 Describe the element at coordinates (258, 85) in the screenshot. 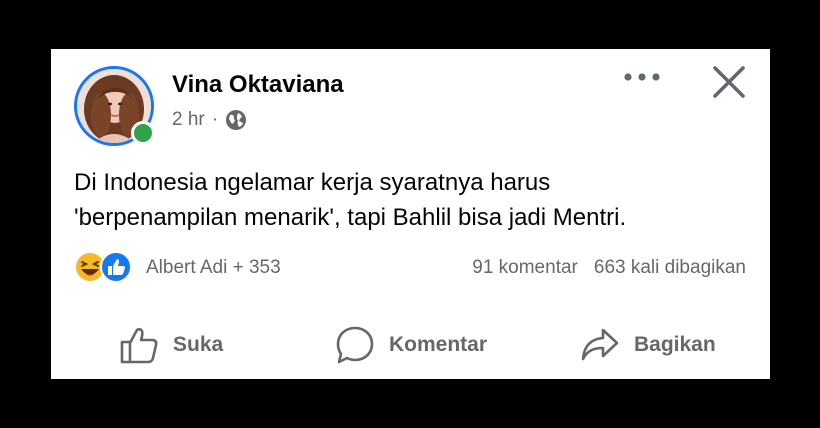

I see `author-name: Vina Oktaviana` at that location.